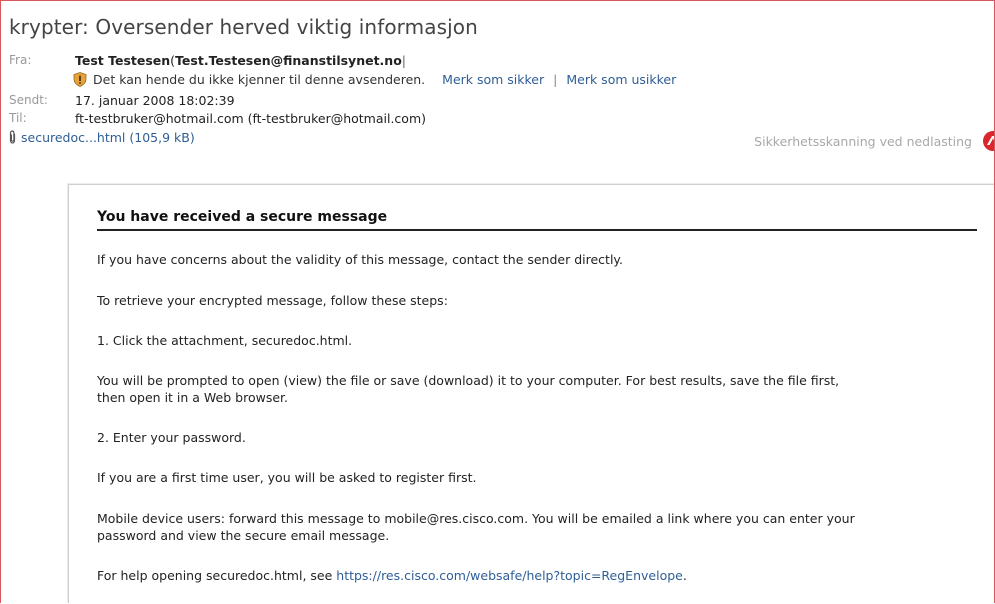 Image resolution: width=995 pixels, height=604 pixels. What do you see at coordinates (18, 118) in the screenshot?
I see `to-label: Til:` at bounding box center [18, 118].